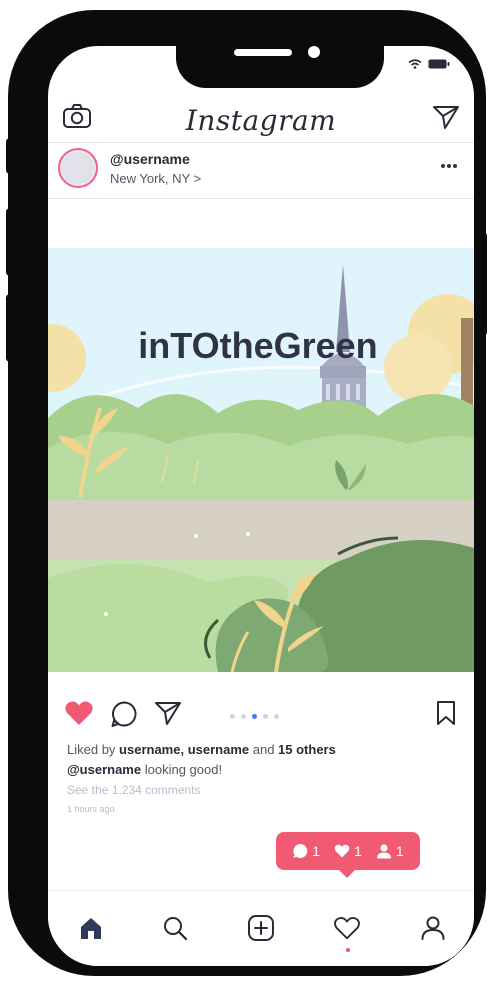 This screenshot has width=493, height=987. I want to click on post-header: @username New York, NY >, so click(261, 170).